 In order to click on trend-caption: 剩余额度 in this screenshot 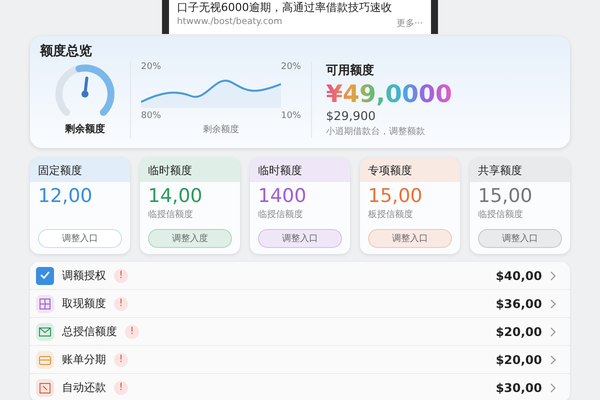, I will do `click(221, 130)`.